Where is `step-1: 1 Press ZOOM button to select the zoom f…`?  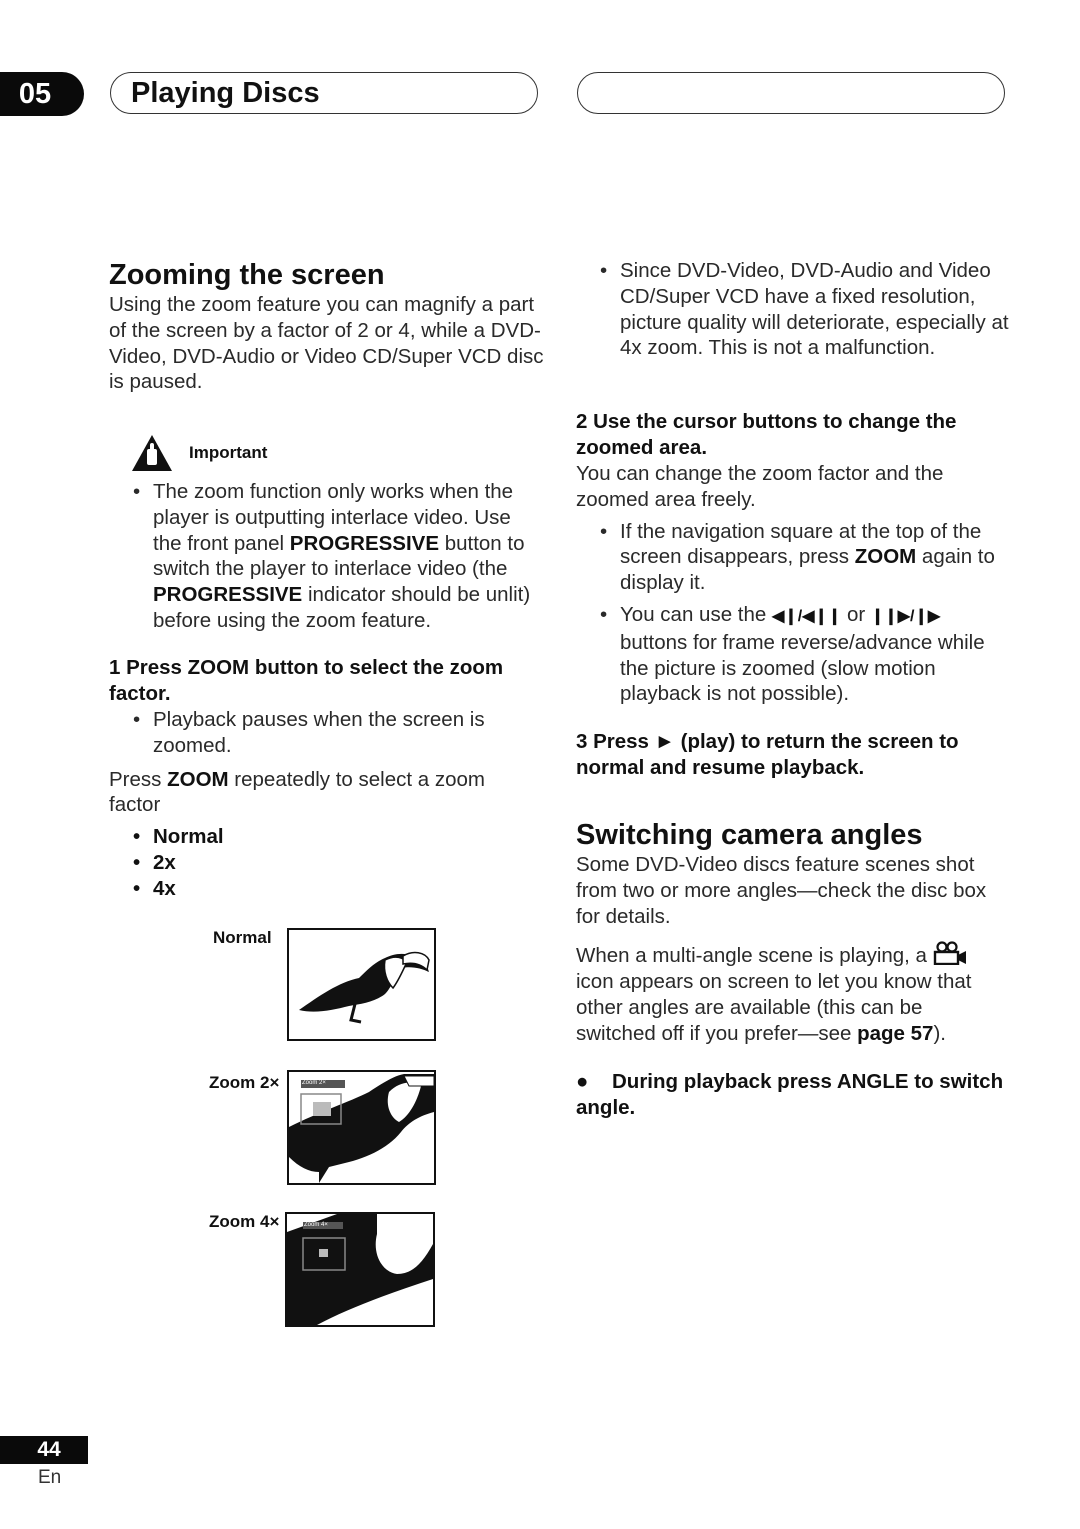 step-1: 1 Press ZOOM button to select the zoom f… is located at coordinates (319, 778).